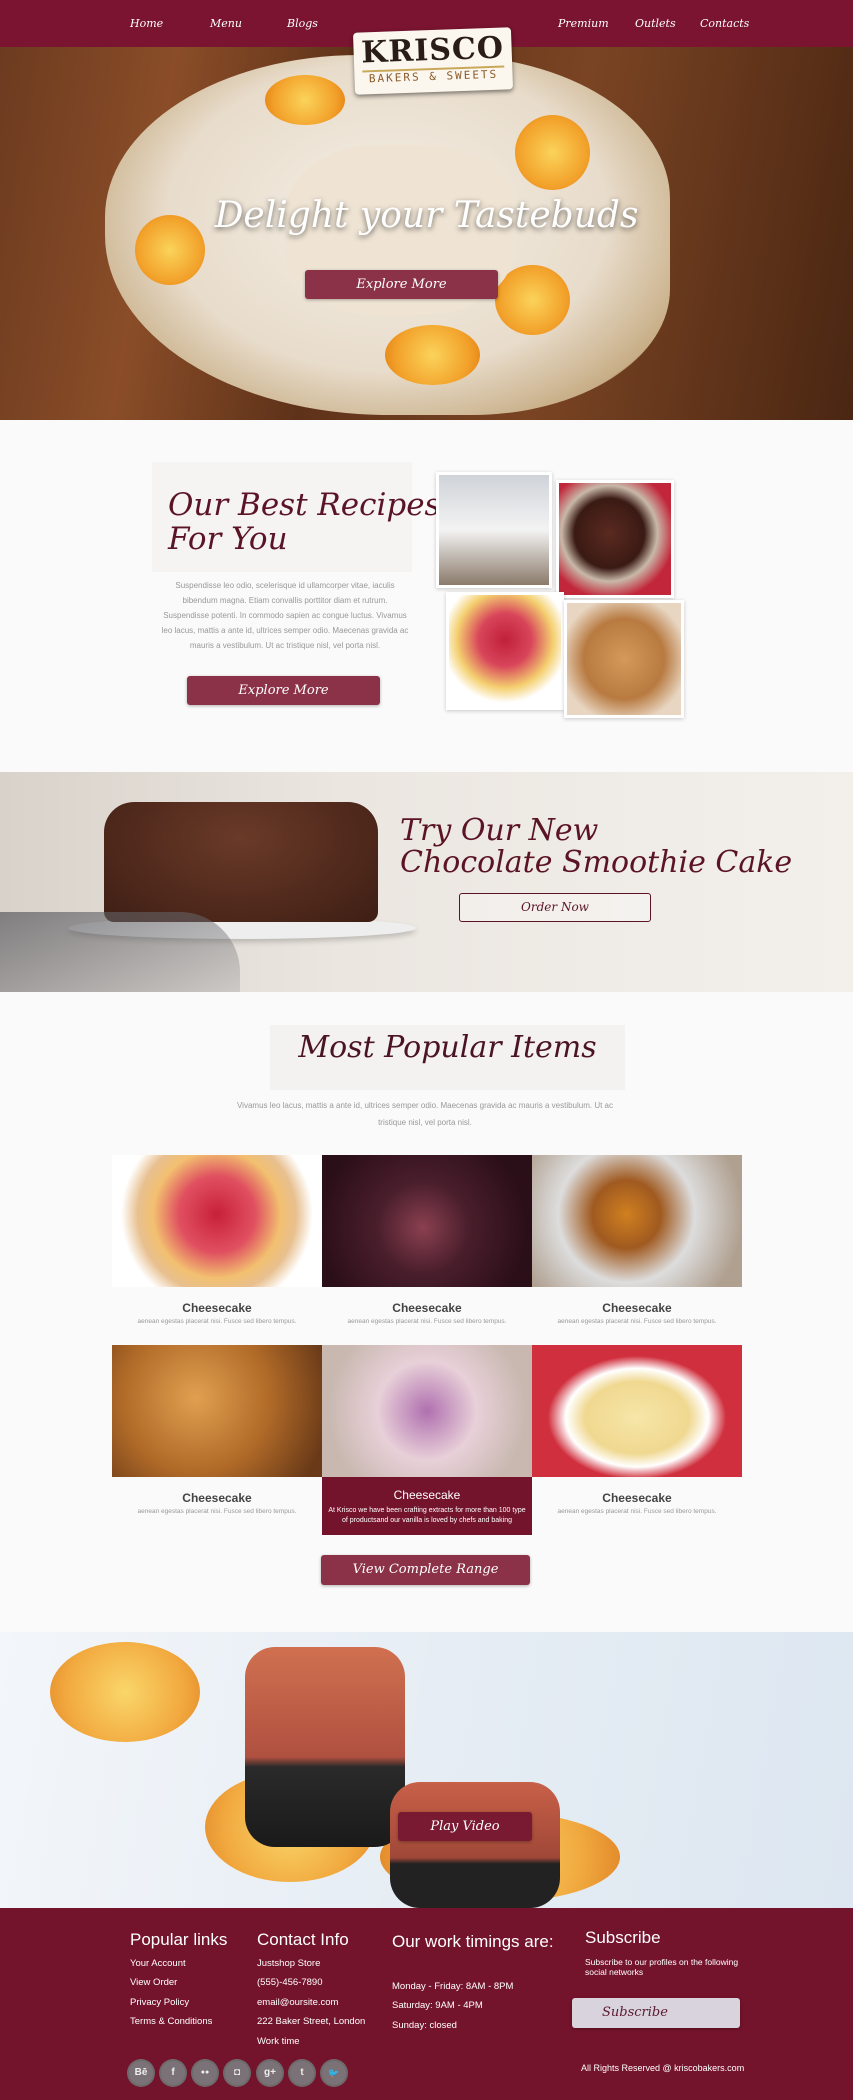 The width and height of the screenshot is (853, 2100). What do you see at coordinates (427, 1308) in the screenshot?
I see `item-title-2: Cheesecake` at bounding box center [427, 1308].